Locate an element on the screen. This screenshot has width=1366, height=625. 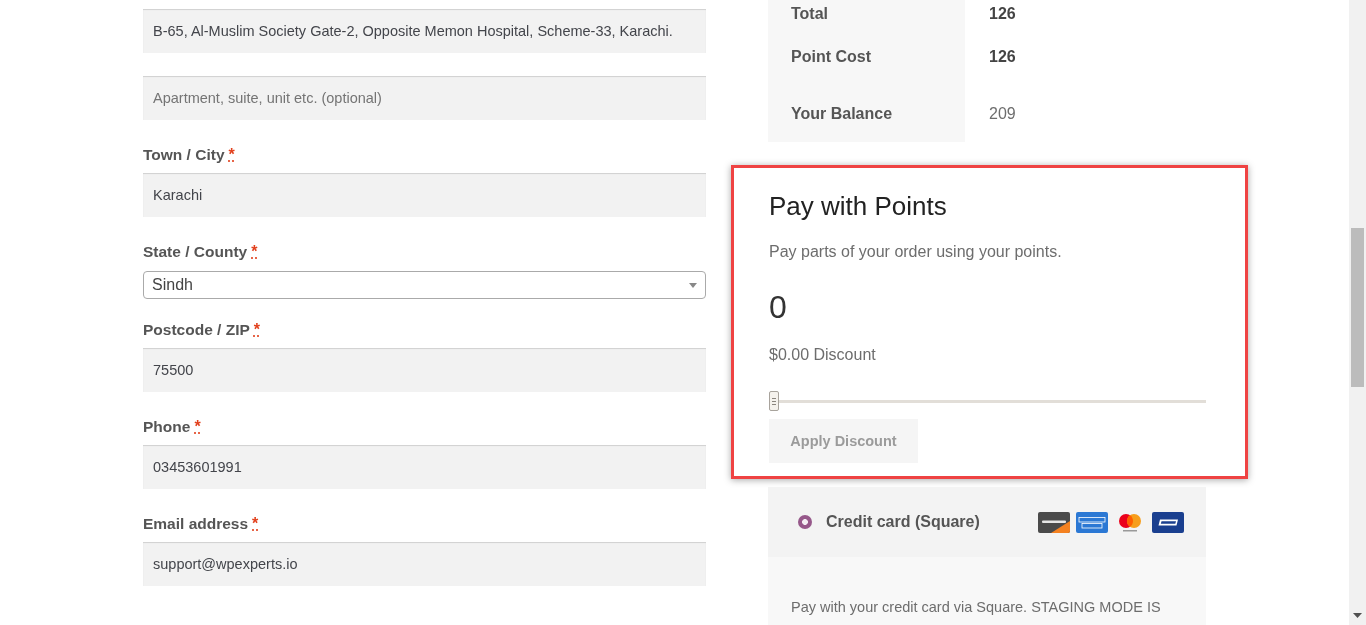
input-field: Karachi is located at coordinates (424, 195).